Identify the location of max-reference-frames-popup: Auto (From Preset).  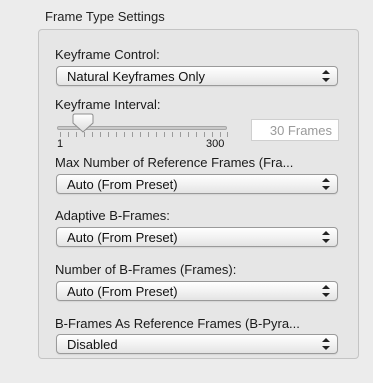
(197, 184).